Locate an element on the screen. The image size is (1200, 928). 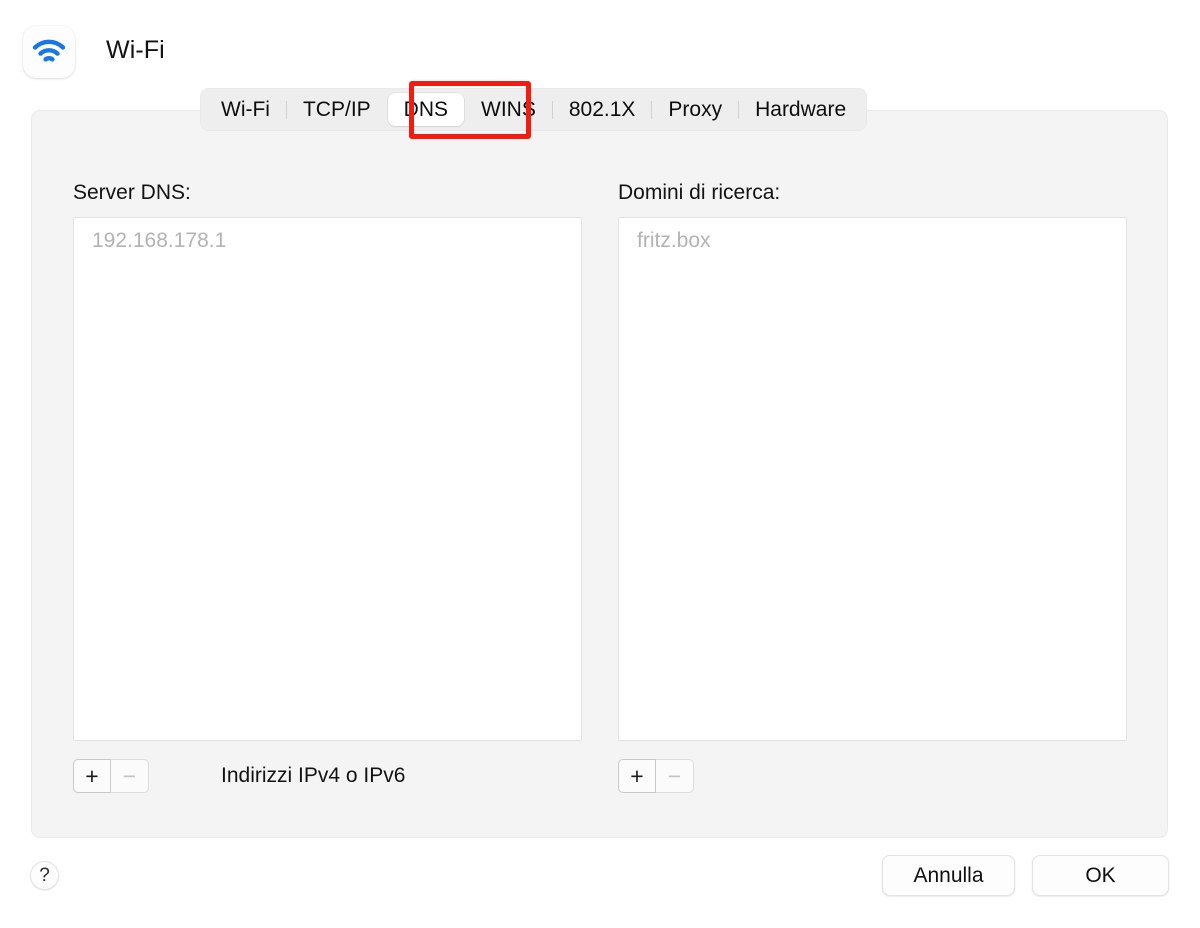
tab-proxy: Proxy is located at coordinates (695, 109).